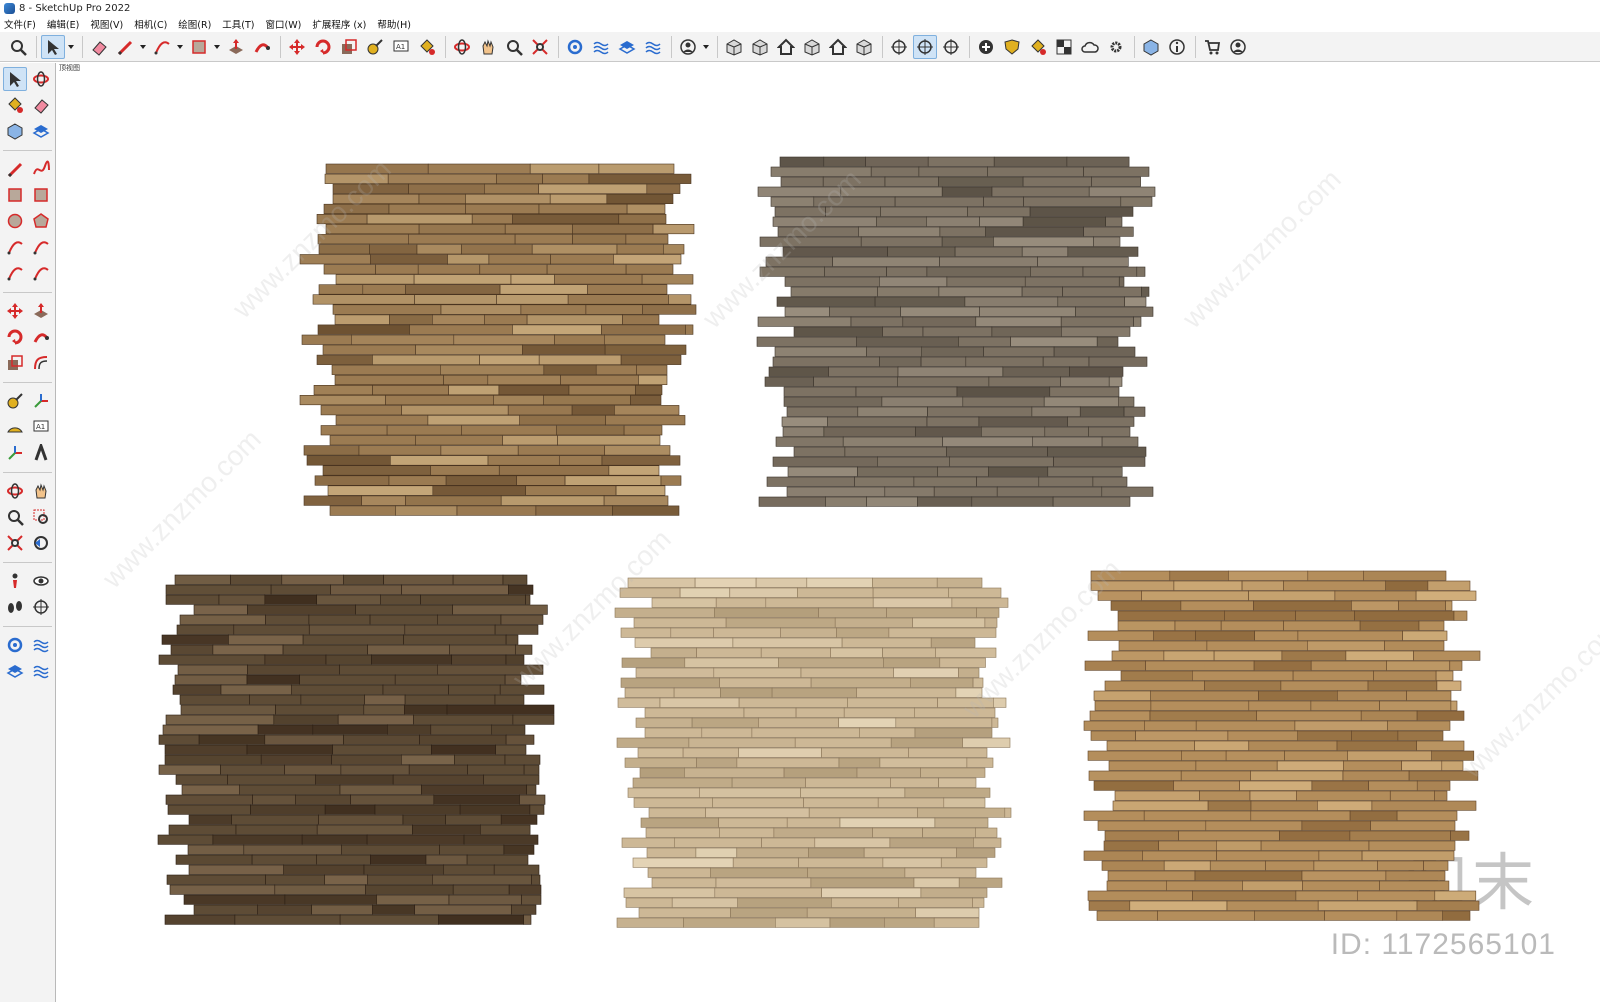 This screenshot has width=1600, height=1002. What do you see at coordinates (194, 24) in the screenshot?
I see `menu-item-4: 绘图(R)` at bounding box center [194, 24].